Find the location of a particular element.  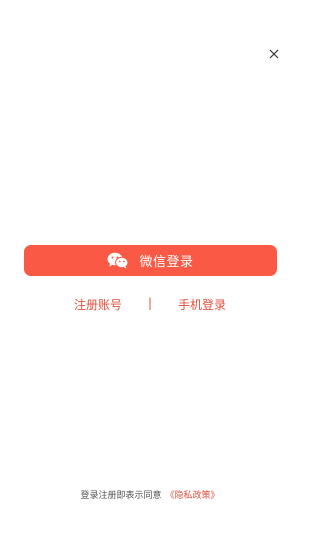

wechat-icon is located at coordinates (118, 260).